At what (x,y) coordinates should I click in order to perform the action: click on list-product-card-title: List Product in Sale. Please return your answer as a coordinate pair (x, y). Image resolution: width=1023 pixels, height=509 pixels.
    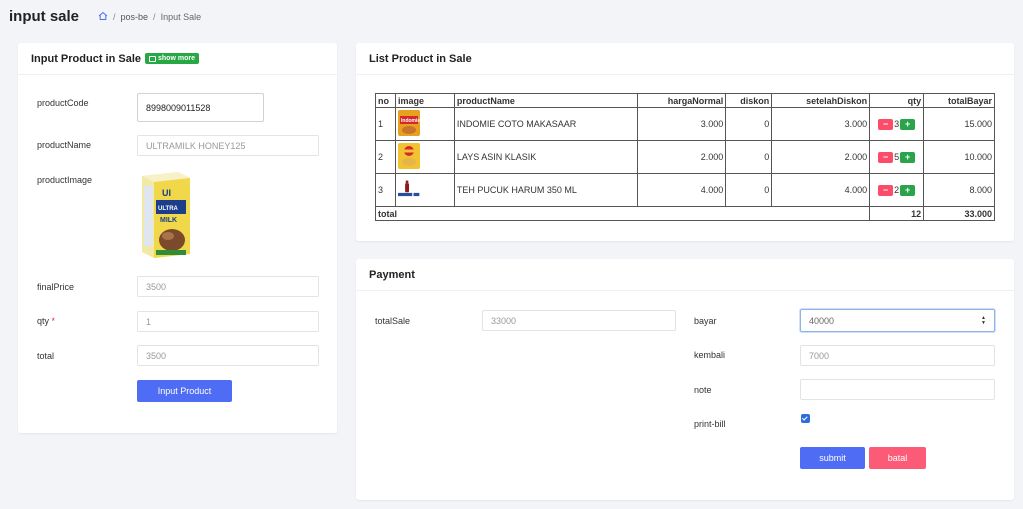
    Looking at the image, I should click on (420, 58).